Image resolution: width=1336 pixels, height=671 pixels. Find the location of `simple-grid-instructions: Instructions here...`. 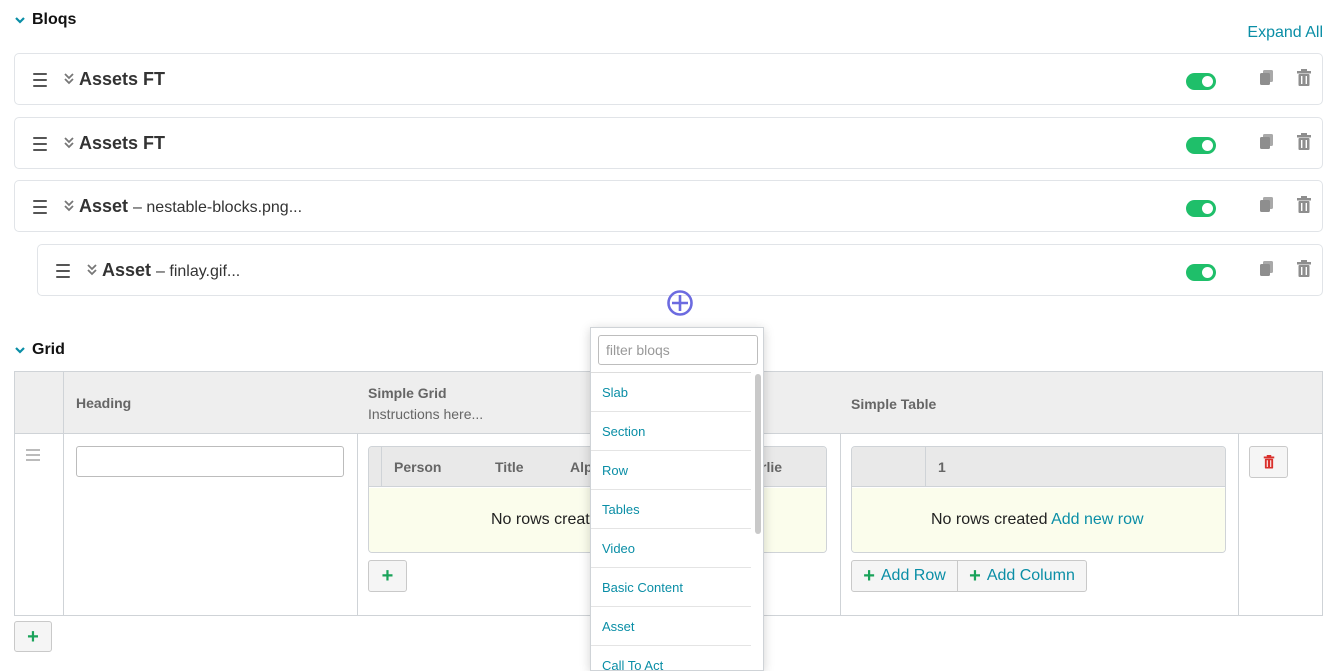

simple-grid-instructions: Instructions here... is located at coordinates (426, 414).